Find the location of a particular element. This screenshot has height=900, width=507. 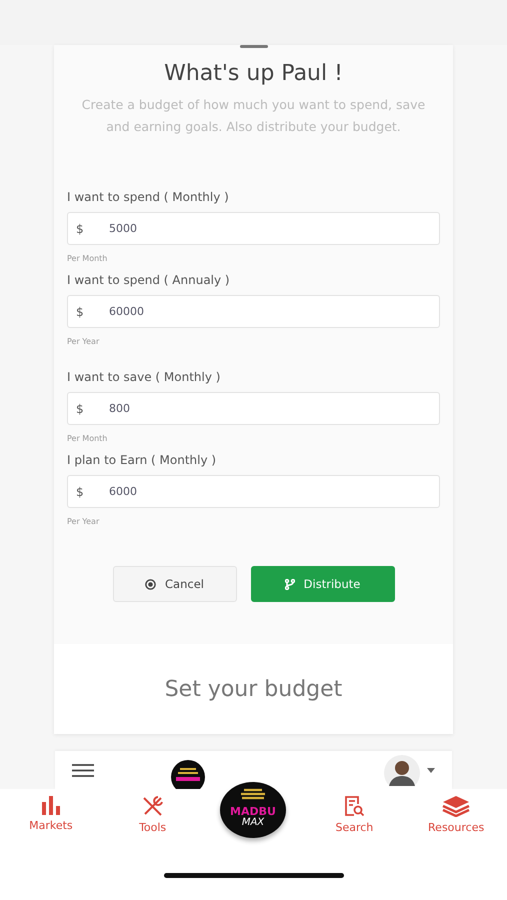

bar-chart-icon is located at coordinates (51, 805).